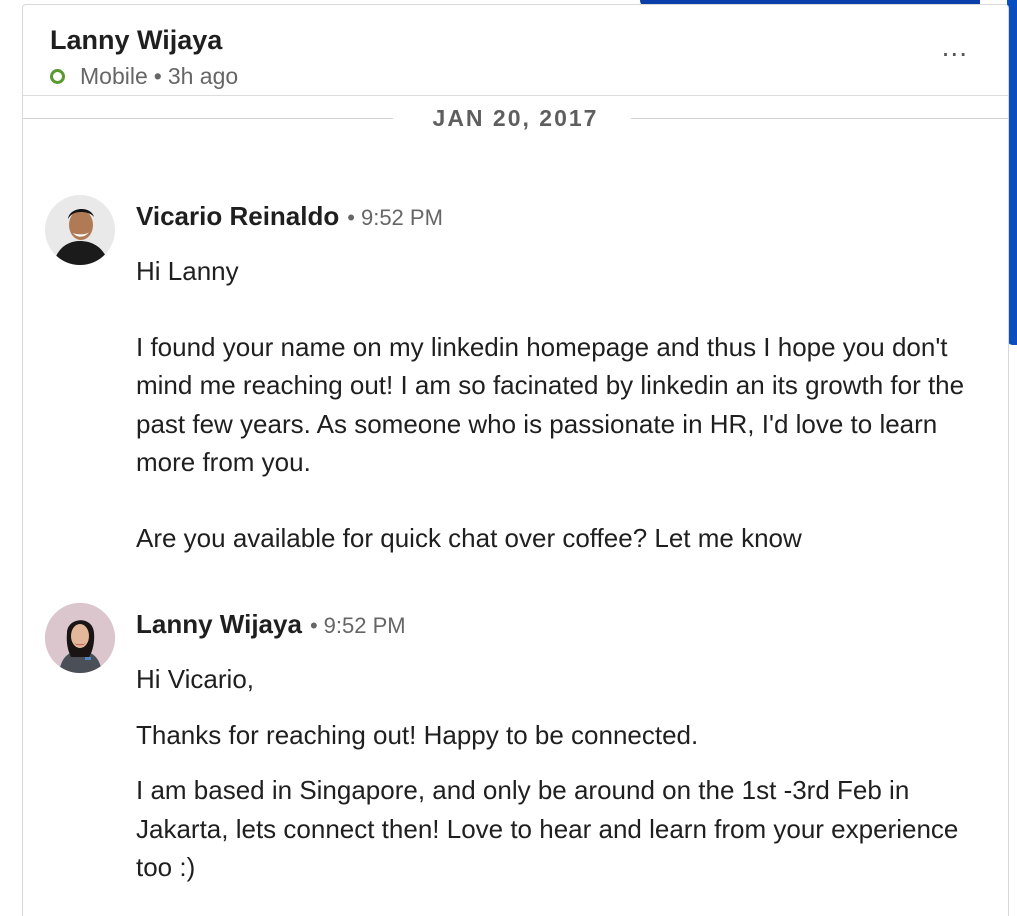 Image resolution: width=1017 pixels, height=916 pixels. I want to click on divider-line-right, so click(819, 118).